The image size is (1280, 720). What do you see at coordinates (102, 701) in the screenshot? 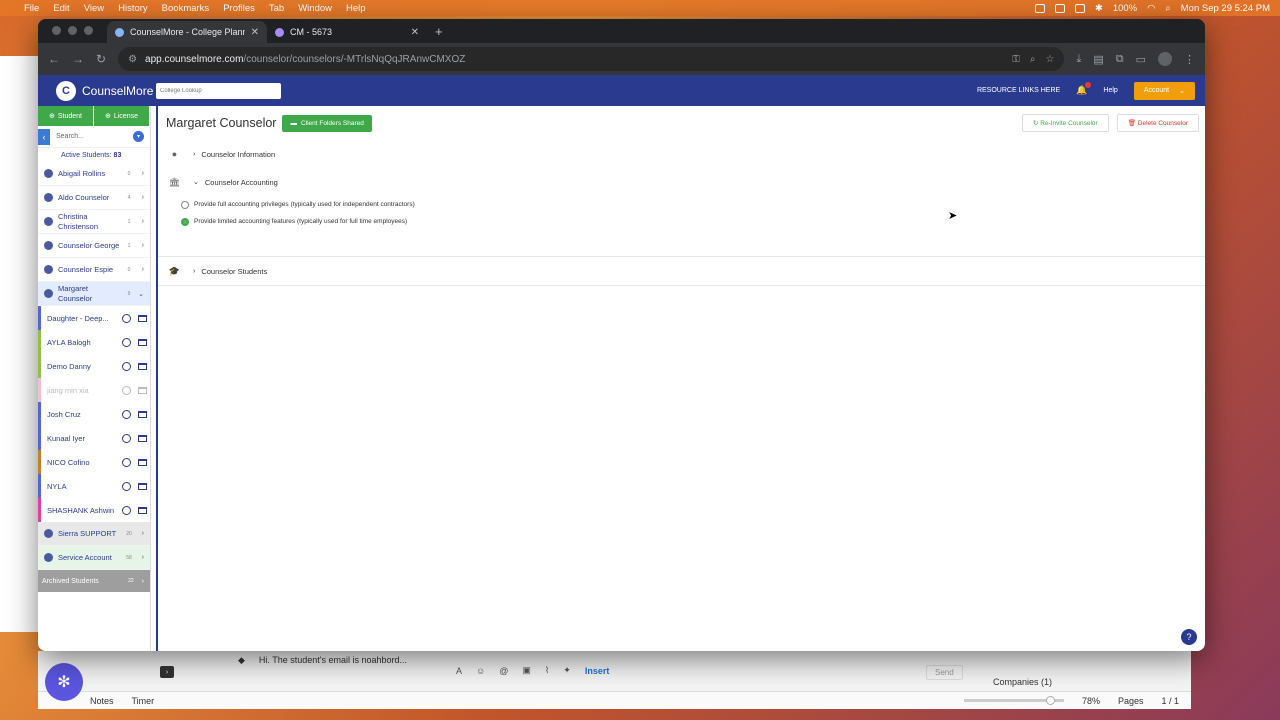
I see `notes-button: Notes` at bounding box center [102, 701].